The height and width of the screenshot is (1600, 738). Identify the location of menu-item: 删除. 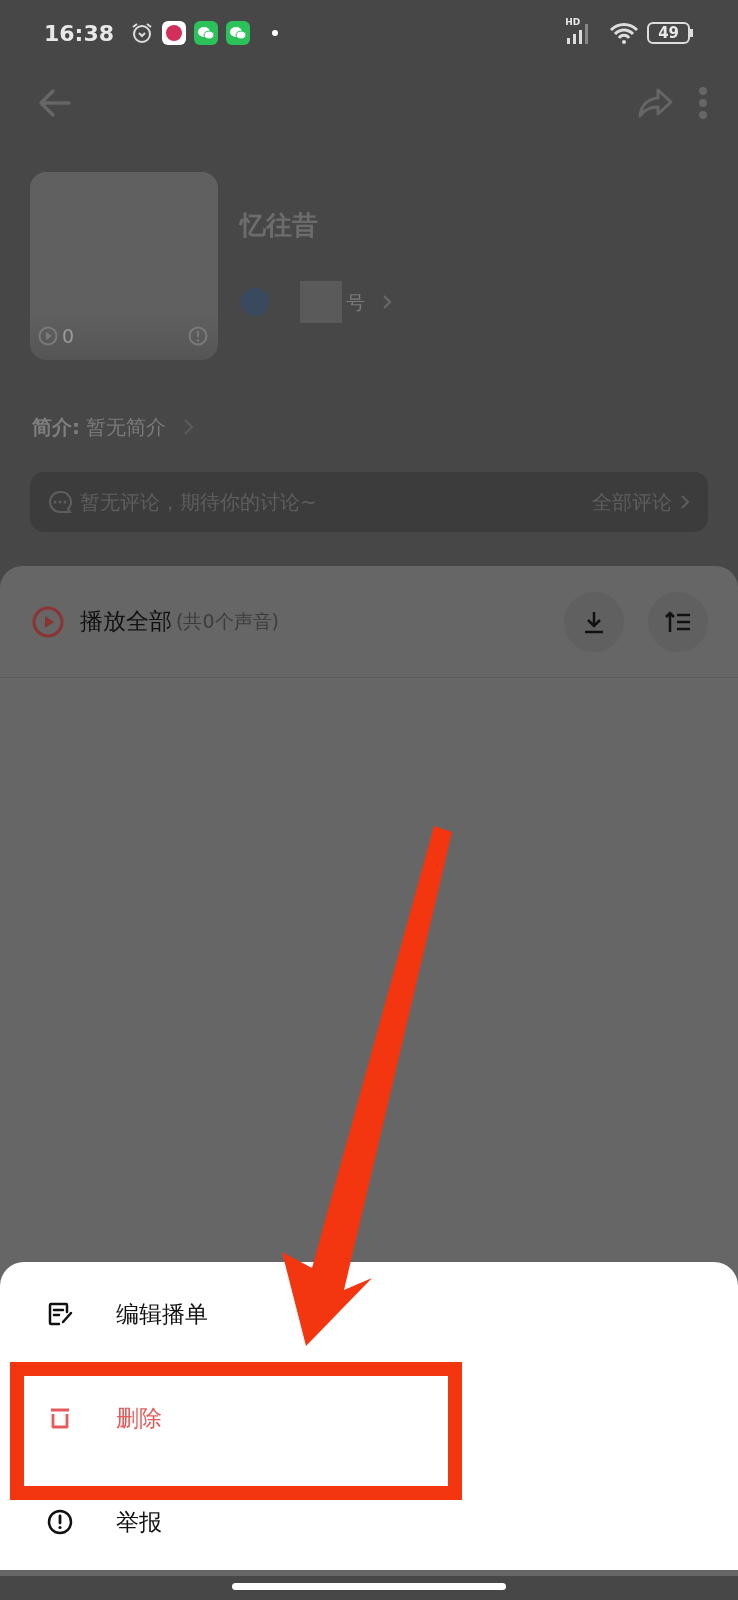
(139, 1418).